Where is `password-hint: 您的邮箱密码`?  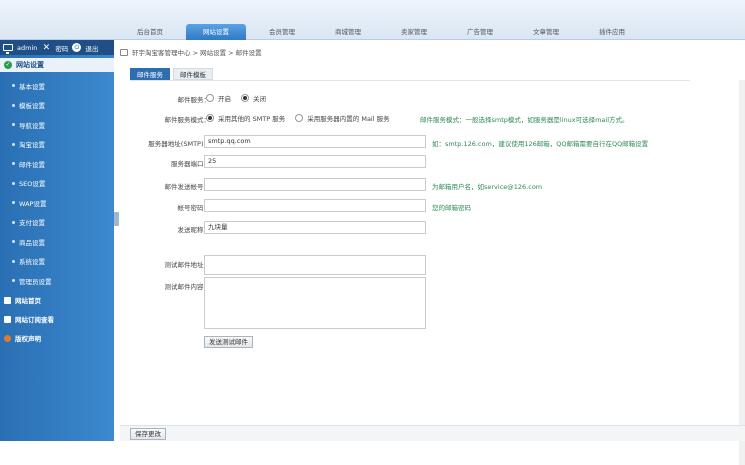 password-hint: 您的邮箱密码 is located at coordinates (451, 208).